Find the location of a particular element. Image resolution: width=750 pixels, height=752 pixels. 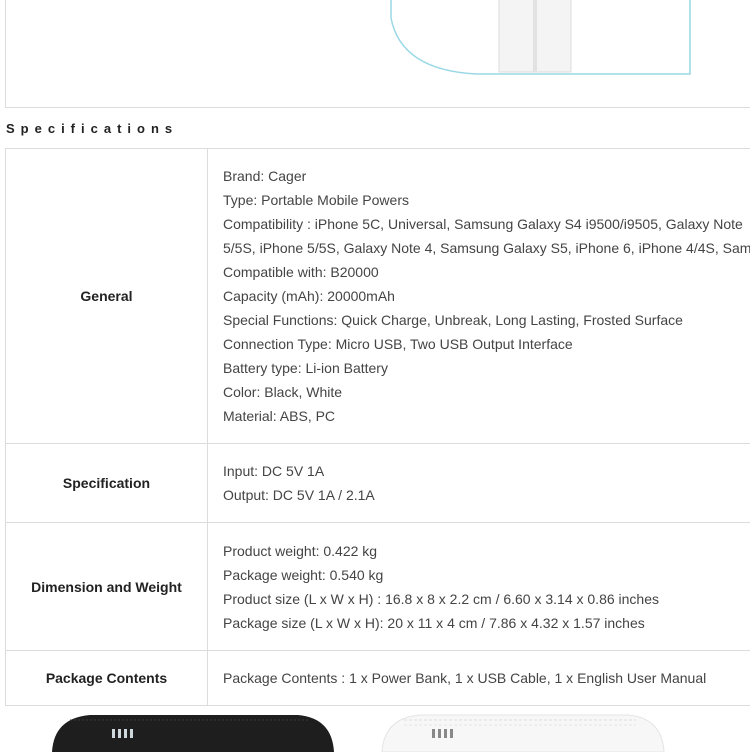

spec-line: Output: DC 5V 1A / 2.1A is located at coordinates (486, 495).